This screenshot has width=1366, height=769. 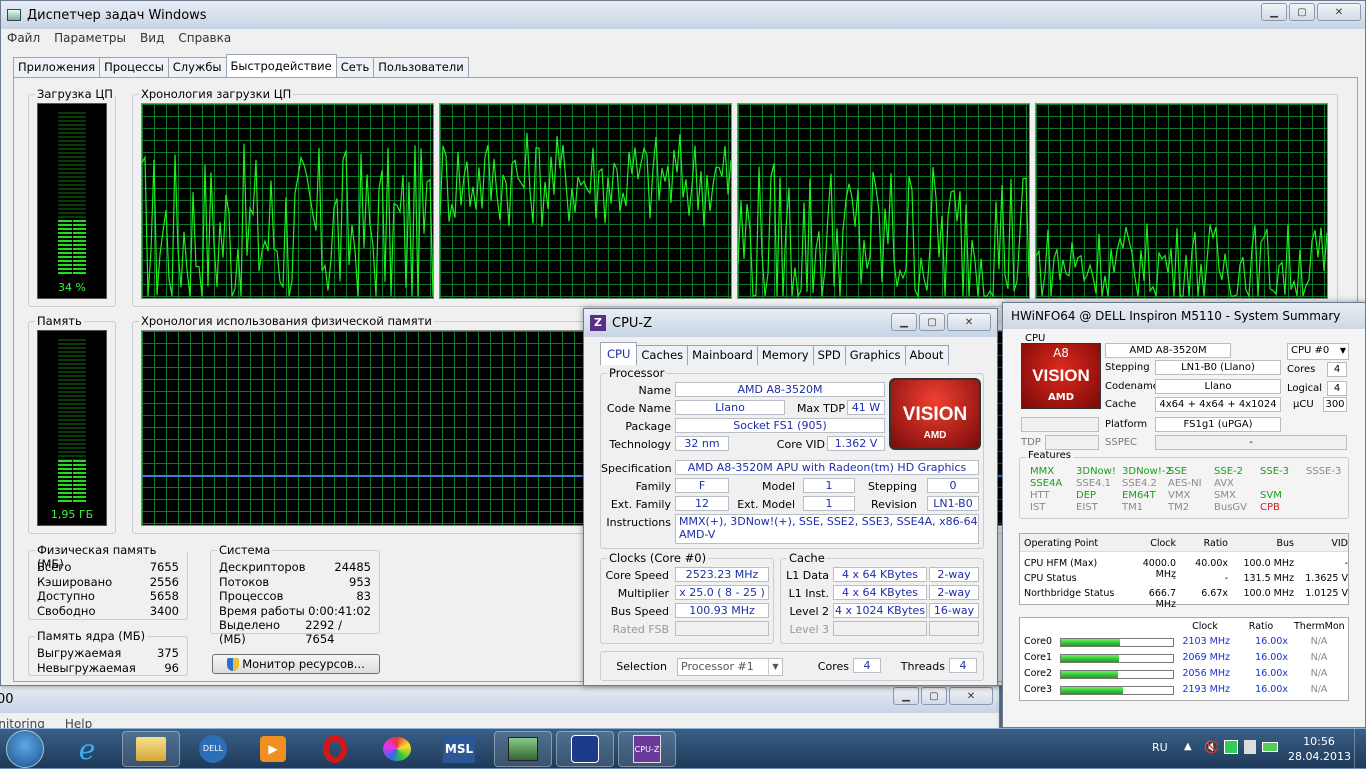 I want to click on media-player-icon: ▶, so click(x=273, y=749).